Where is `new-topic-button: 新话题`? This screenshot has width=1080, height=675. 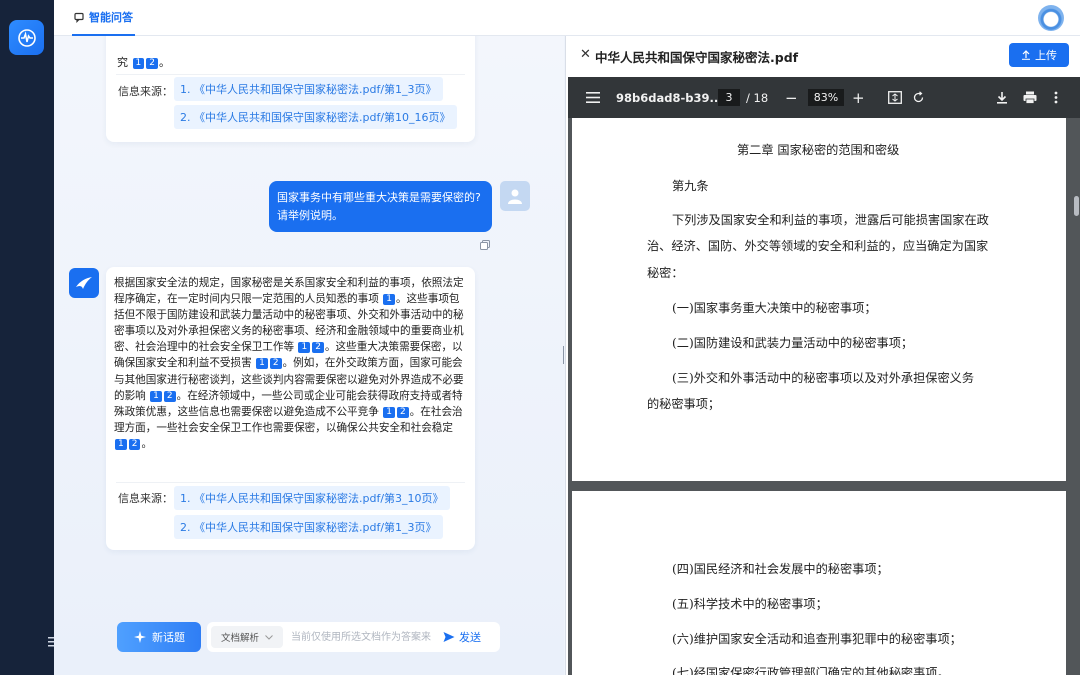 new-topic-button: 新话题 is located at coordinates (159, 637).